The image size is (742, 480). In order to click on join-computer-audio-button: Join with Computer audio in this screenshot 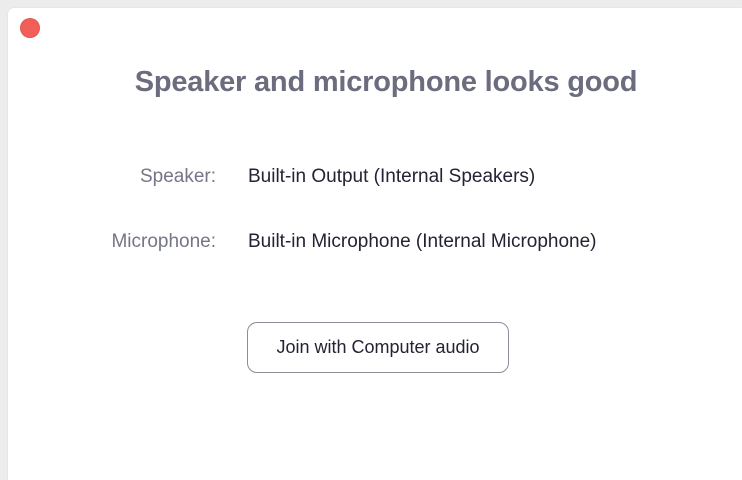, I will do `click(378, 347)`.